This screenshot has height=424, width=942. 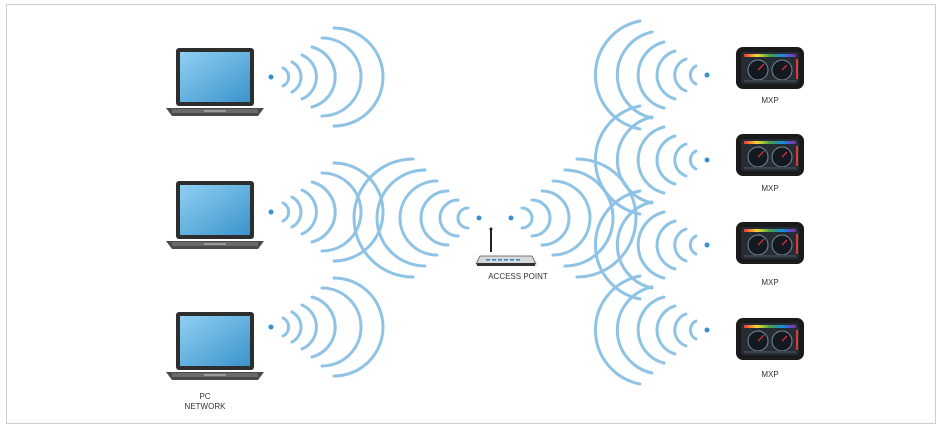 What do you see at coordinates (205, 396) in the screenshot?
I see `pc-network-label-line1: PC` at bounding box center [205, 396].